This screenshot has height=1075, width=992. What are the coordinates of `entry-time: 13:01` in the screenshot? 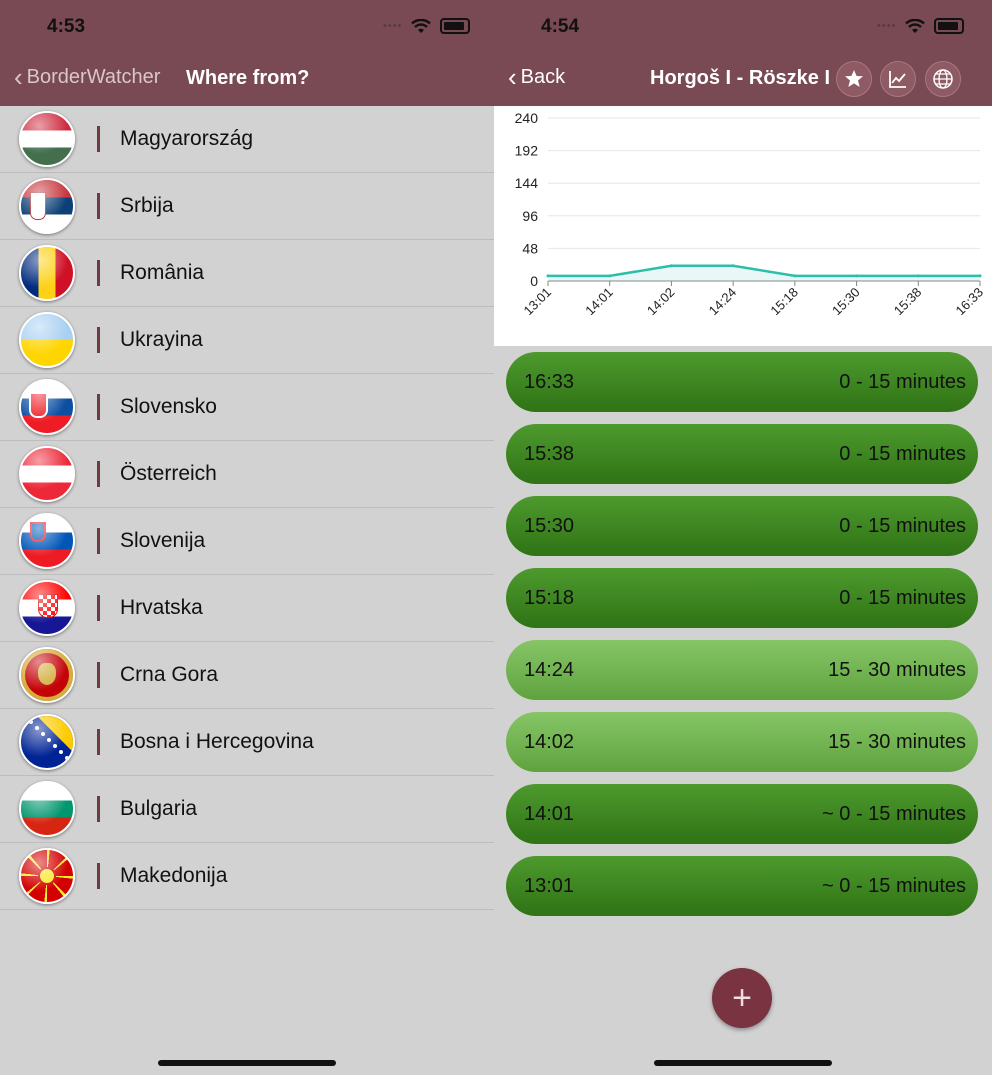 It's located at (549, 885).